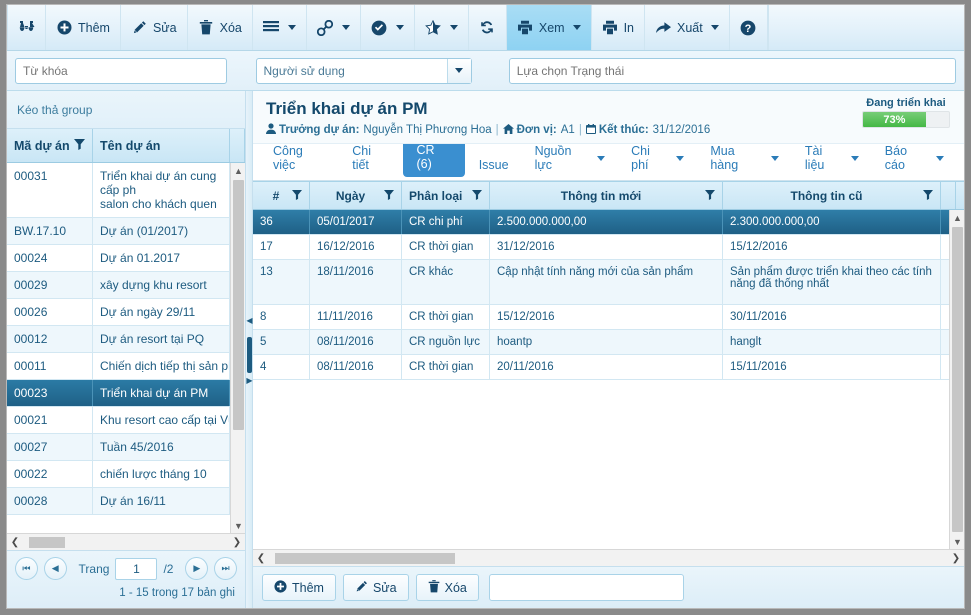 The height and width of the screenshot is (615, 971). What do you see at coordinates (363, 70) in the screenshot?
I see `user-select: Người sử dụng` at bounding box center [363, 70].